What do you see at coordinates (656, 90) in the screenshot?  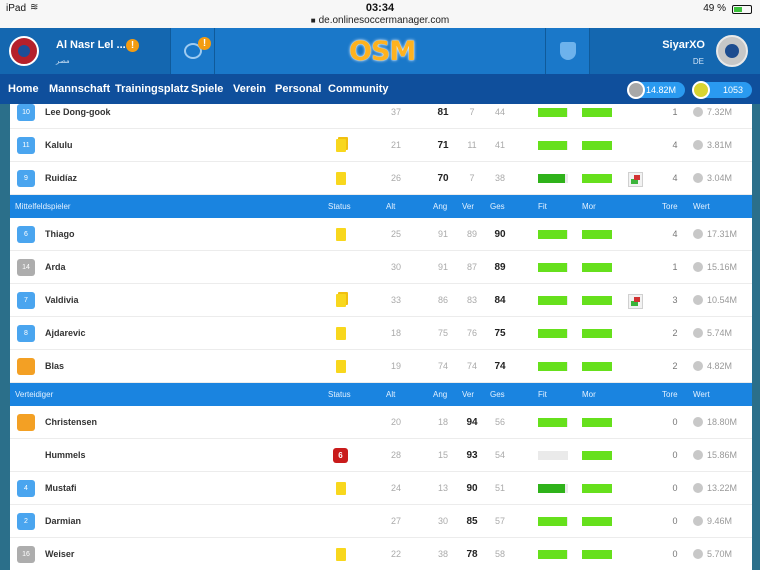 I see `money-balance: 14.82M` at bounding box center [656, 90].